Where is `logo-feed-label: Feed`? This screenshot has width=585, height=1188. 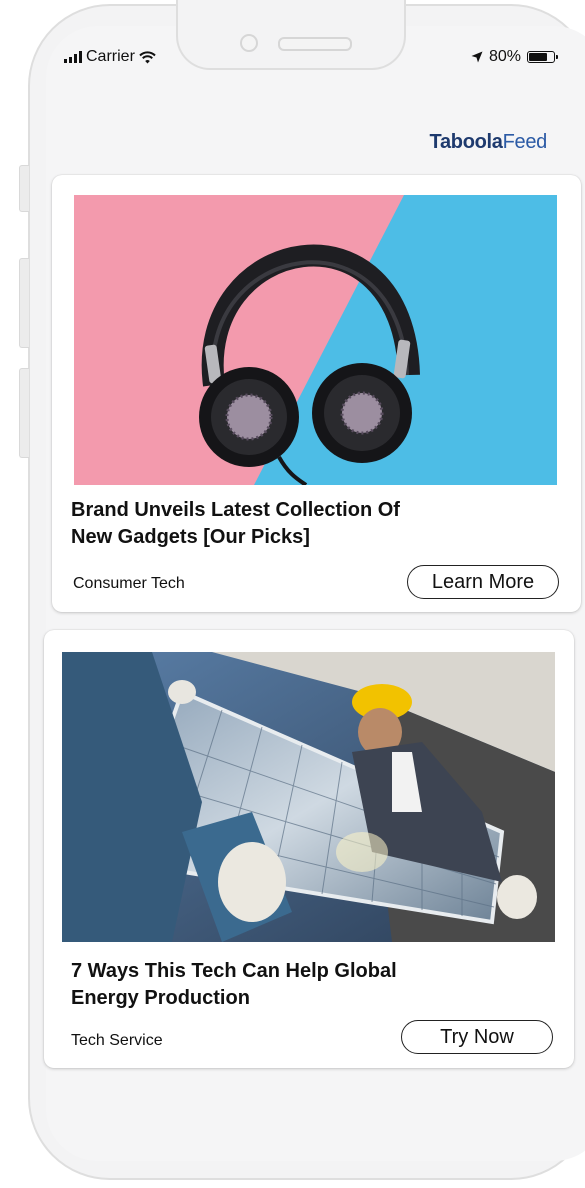 logo-feed-label: Feed is located at coordinates (525, 142).